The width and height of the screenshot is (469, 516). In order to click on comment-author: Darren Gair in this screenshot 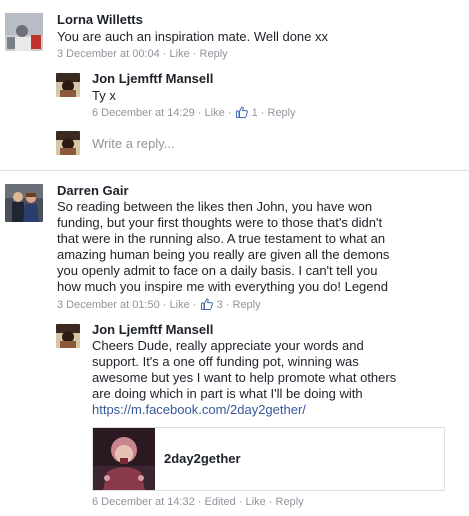, I will do `click(93, 191)`.